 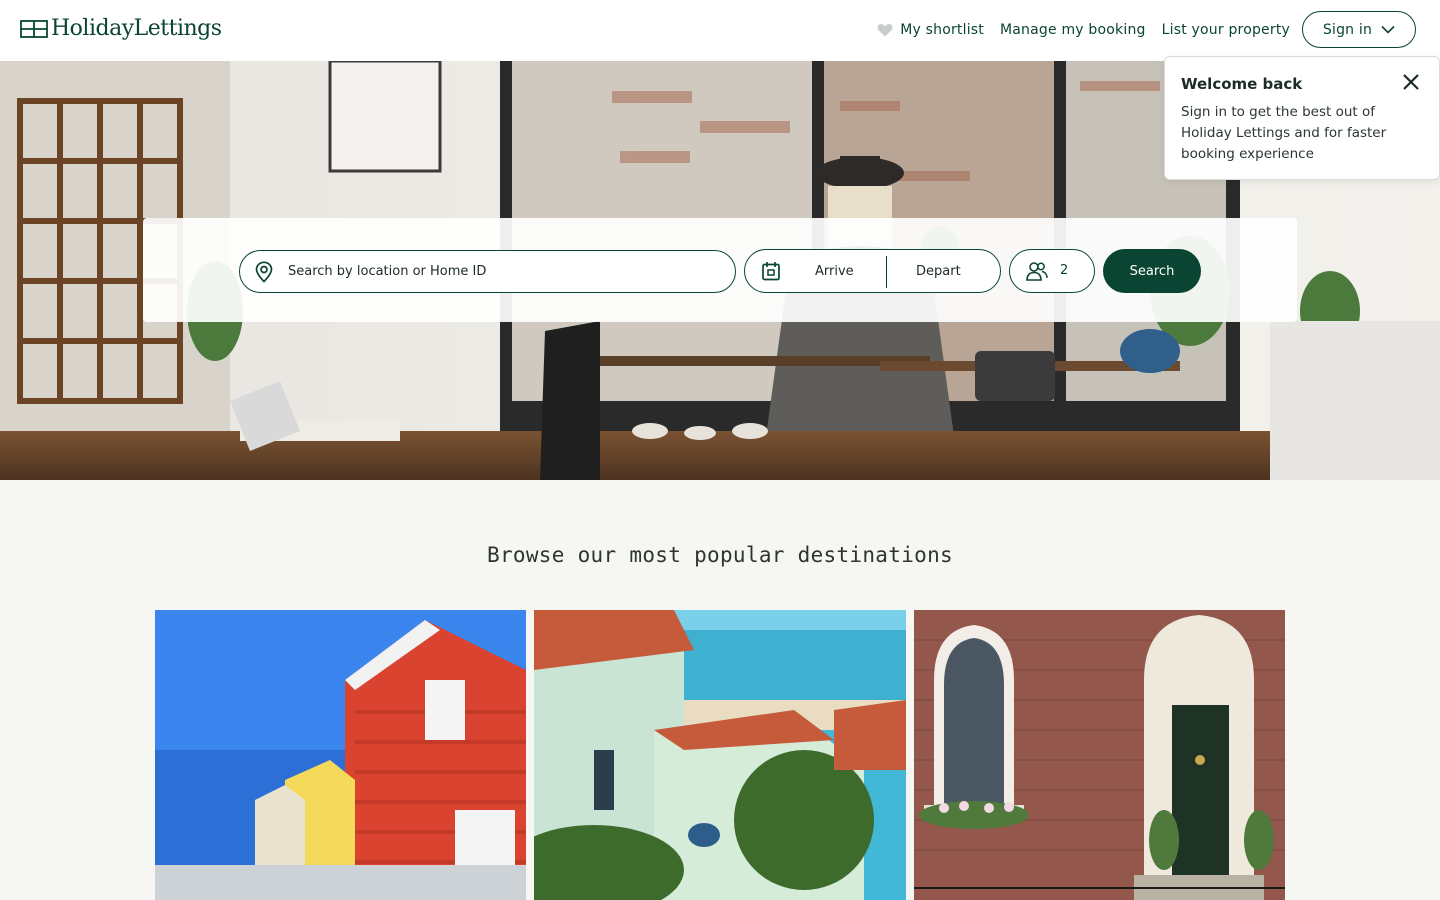 I want to click on manage-booking-link: Manage my booking, so click(x=1073, y=30).